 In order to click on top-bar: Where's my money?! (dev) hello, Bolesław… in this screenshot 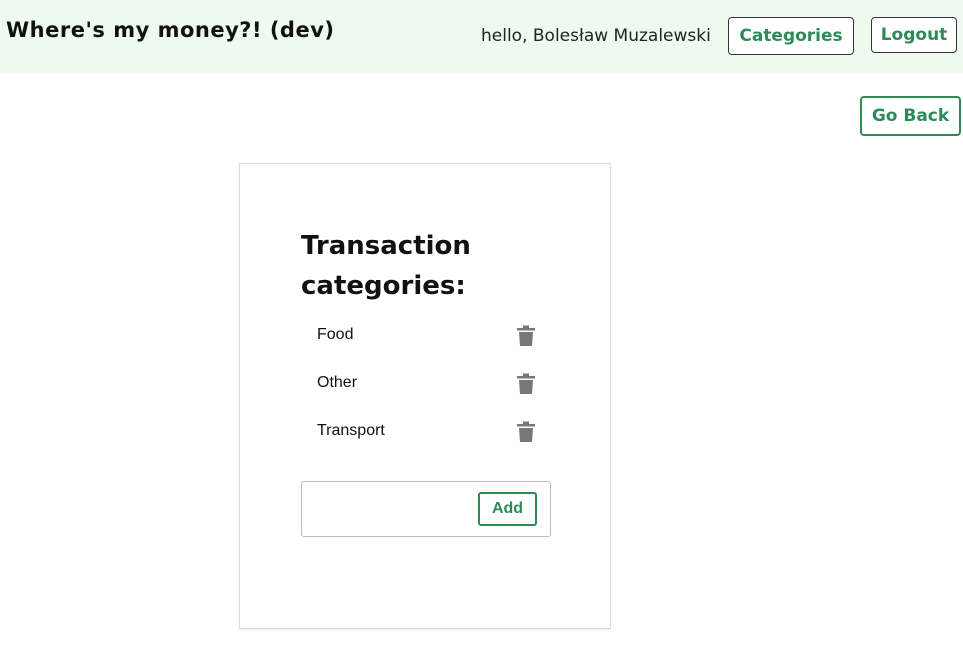, I will do `click(481, 36)`.